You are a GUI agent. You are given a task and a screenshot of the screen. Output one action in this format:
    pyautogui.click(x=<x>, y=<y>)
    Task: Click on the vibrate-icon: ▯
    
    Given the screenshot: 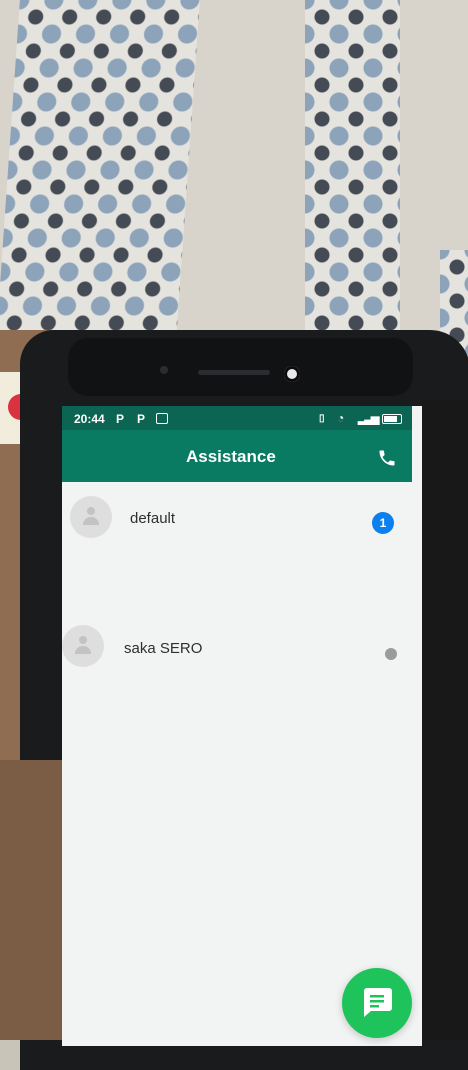 What is the action you would take?
    pyautogui.click(x=322, y=418)
    